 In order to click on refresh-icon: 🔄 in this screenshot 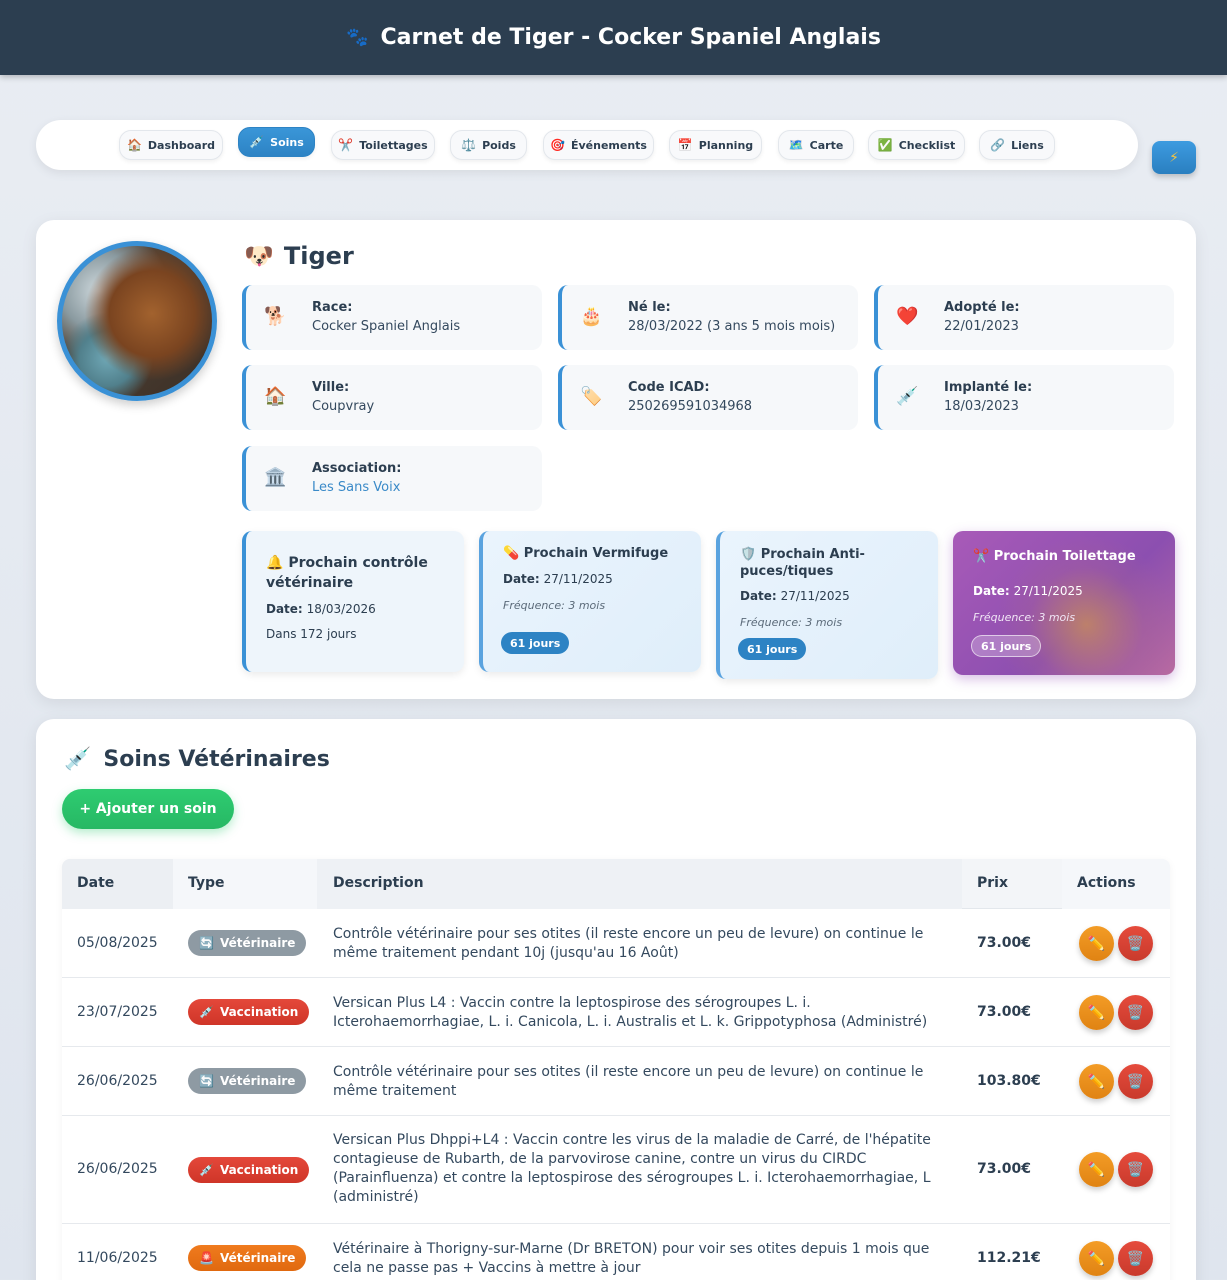, I will do `click(206, 943)`.